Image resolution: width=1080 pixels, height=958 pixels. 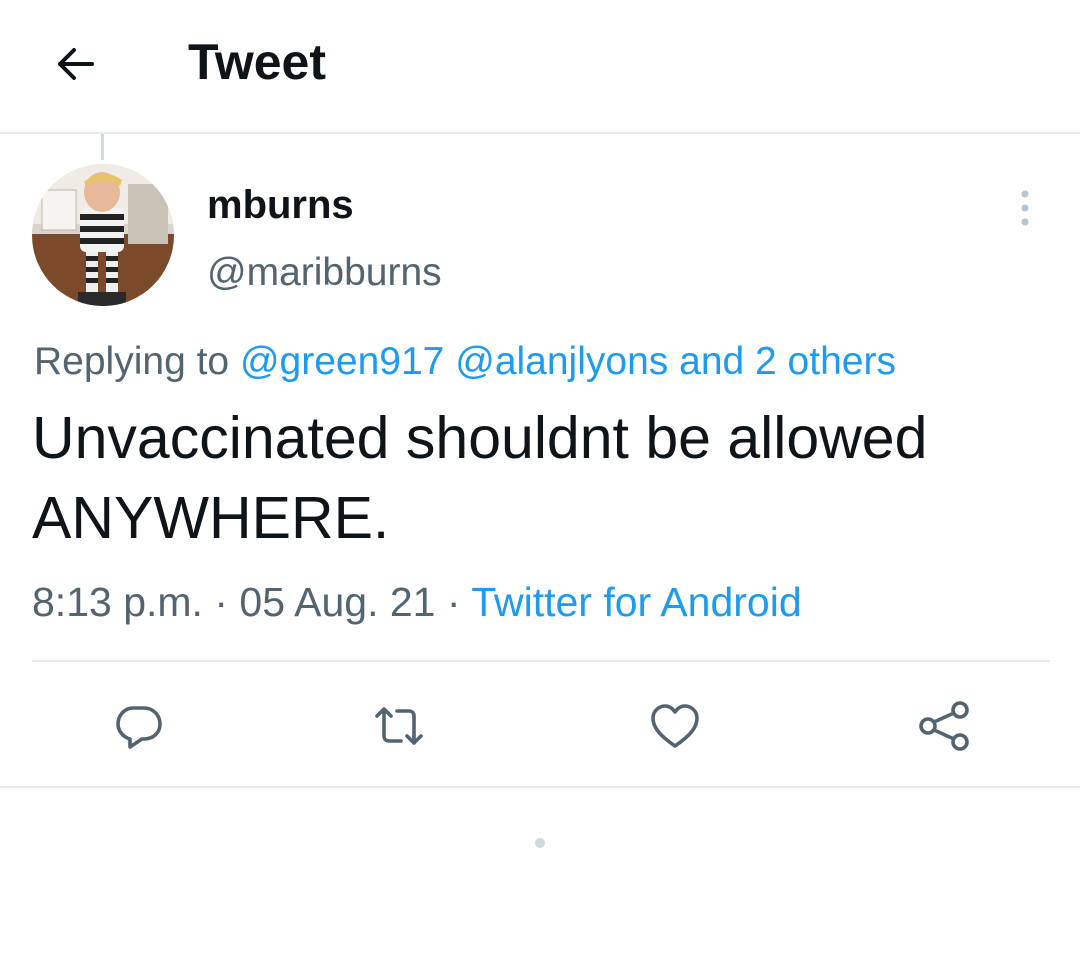 I want to click on more-options-button, so click(x=1025, y=208).